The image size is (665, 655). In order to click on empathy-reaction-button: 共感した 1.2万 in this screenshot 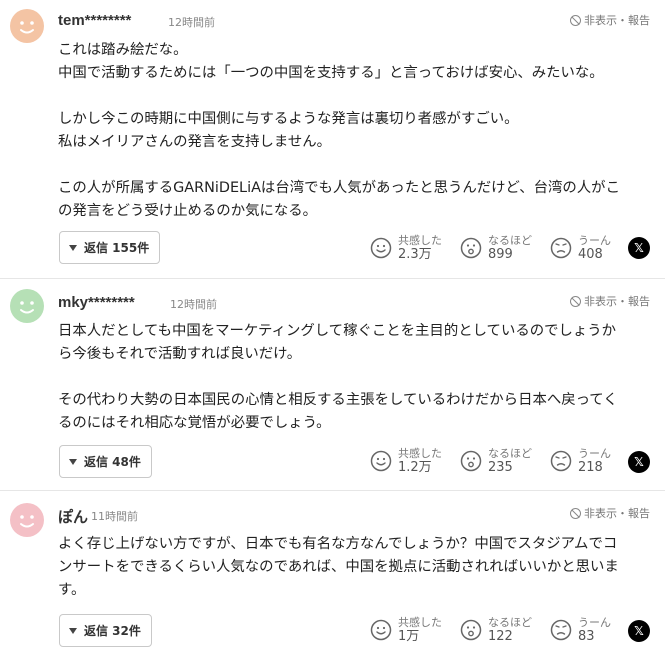, I will do `click(406, 461)`.